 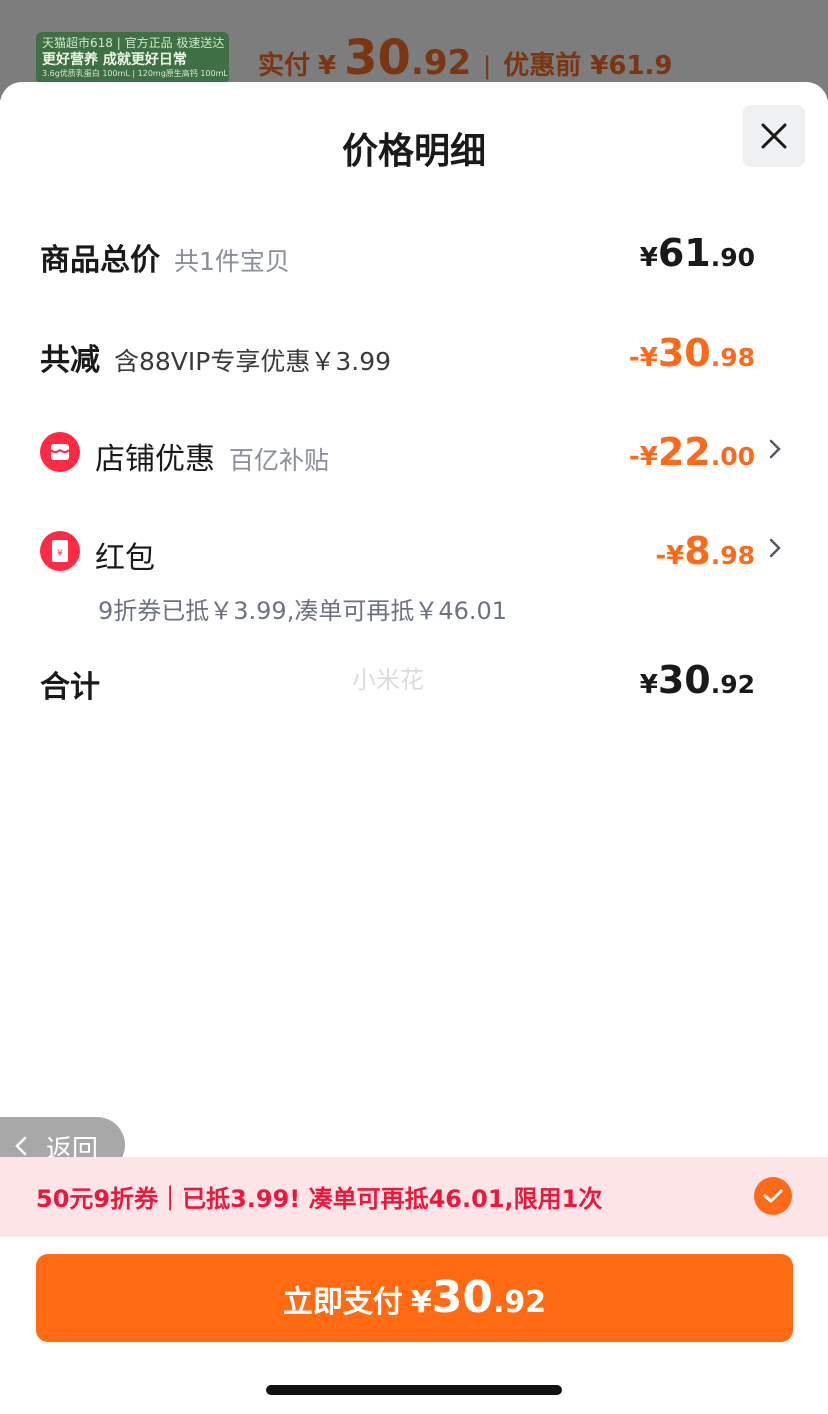 What do you see at coordinates (691, 452) in the screenshot?
I see `store-discount-amount: -¥ 22.00` at bounding box center [691, 452].